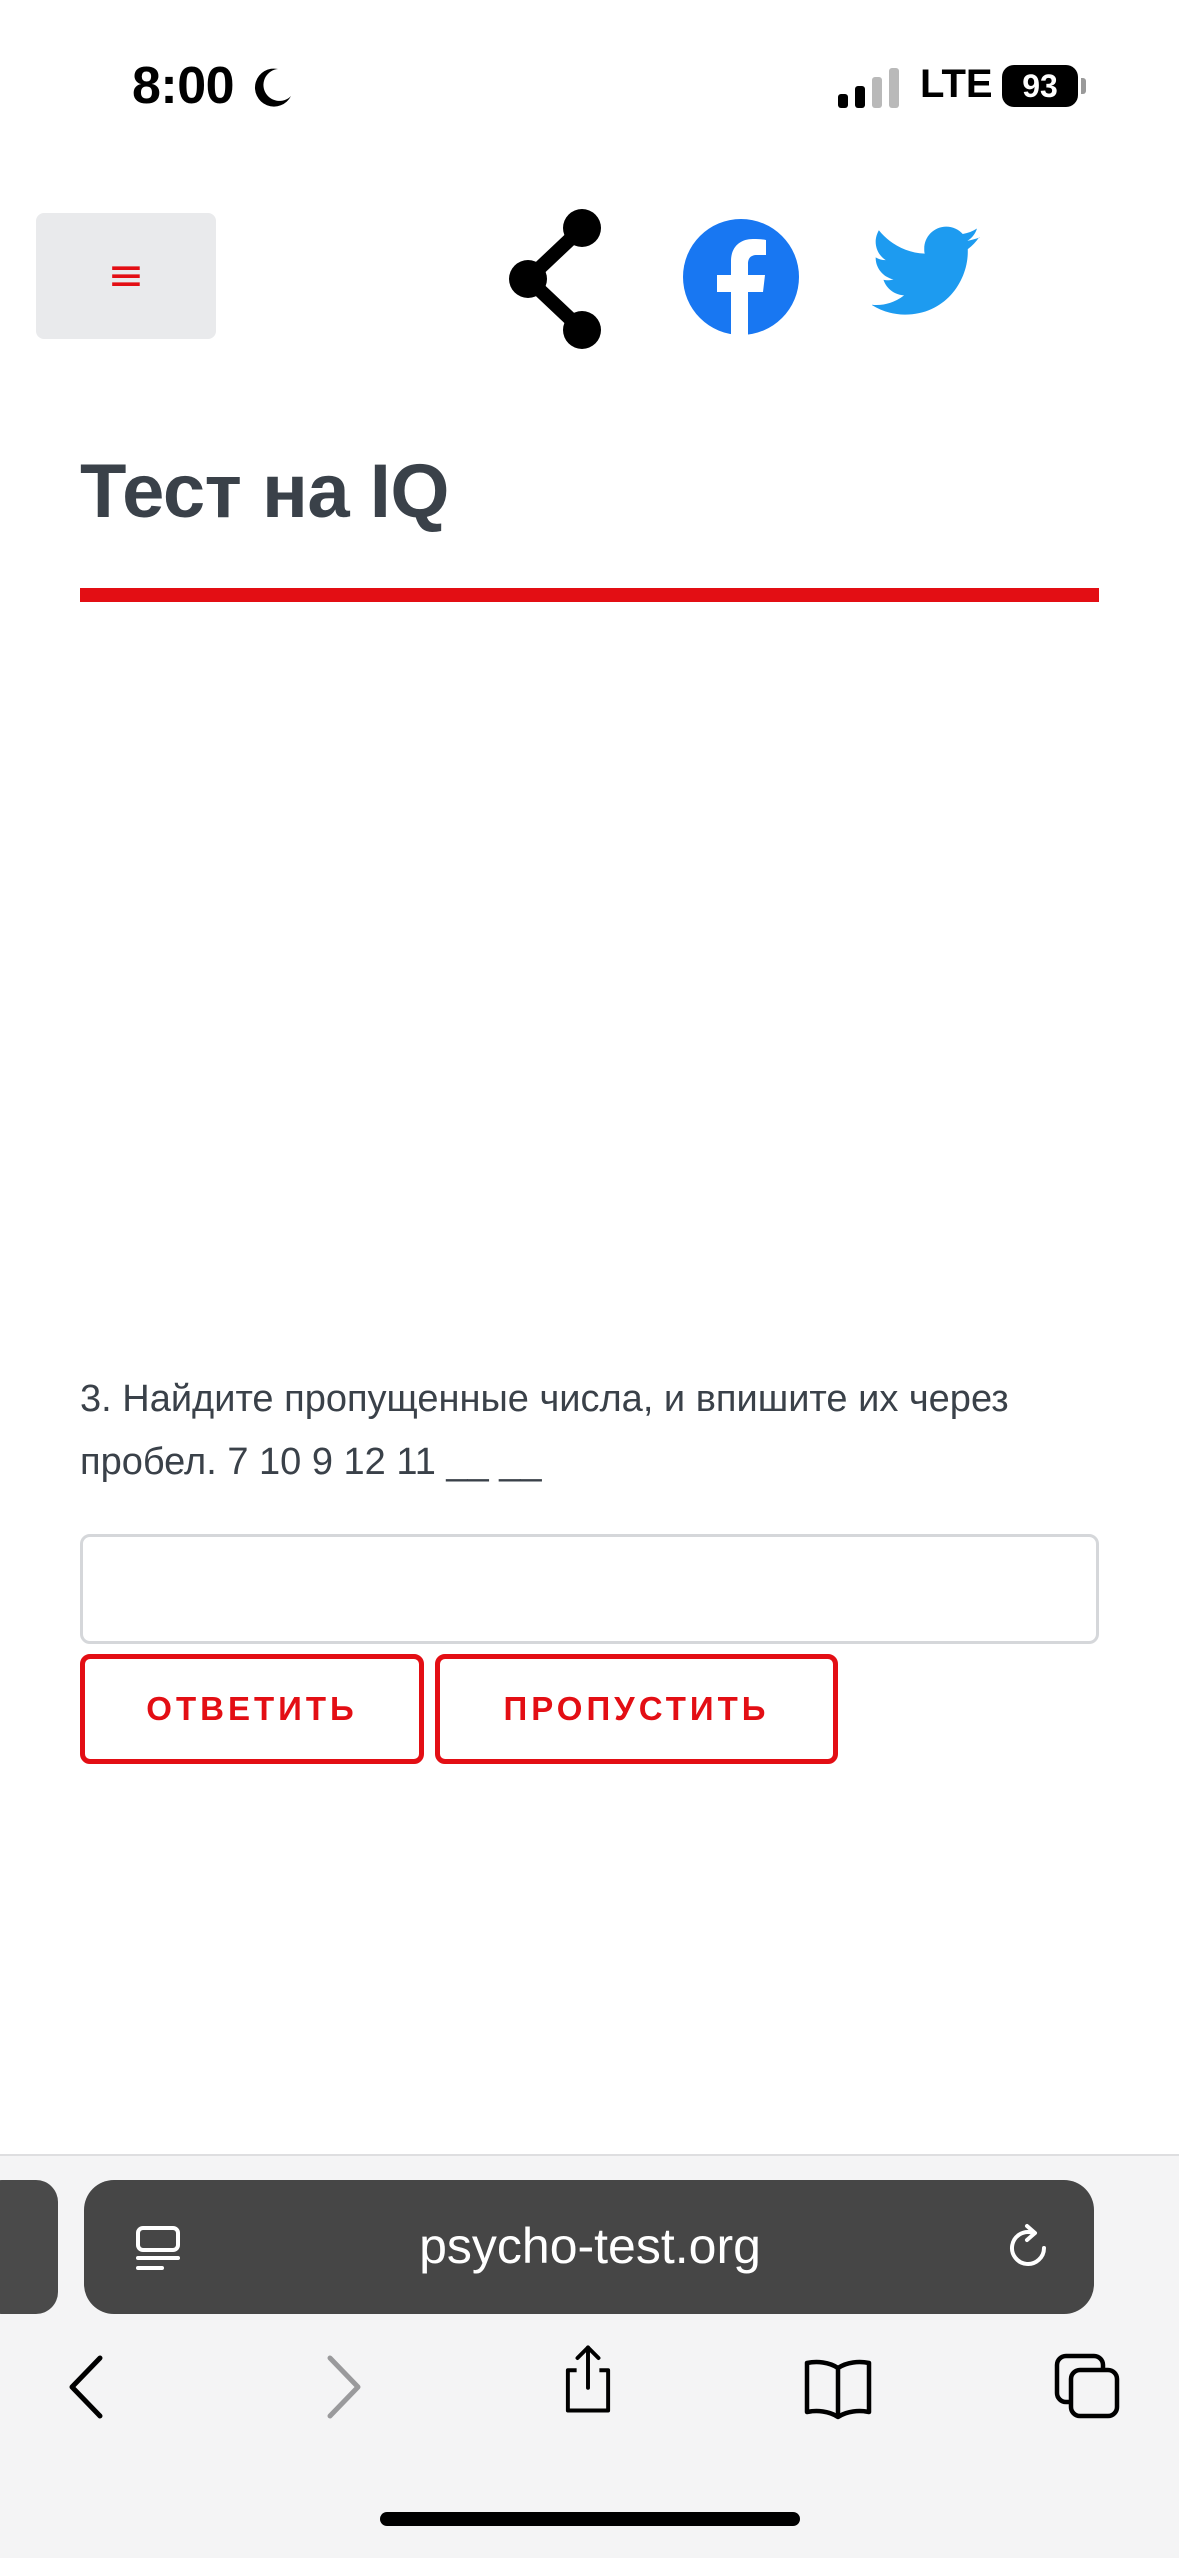 The image size is (1179, 2558). I want to click on network-type: LTE, so click(956, 84).